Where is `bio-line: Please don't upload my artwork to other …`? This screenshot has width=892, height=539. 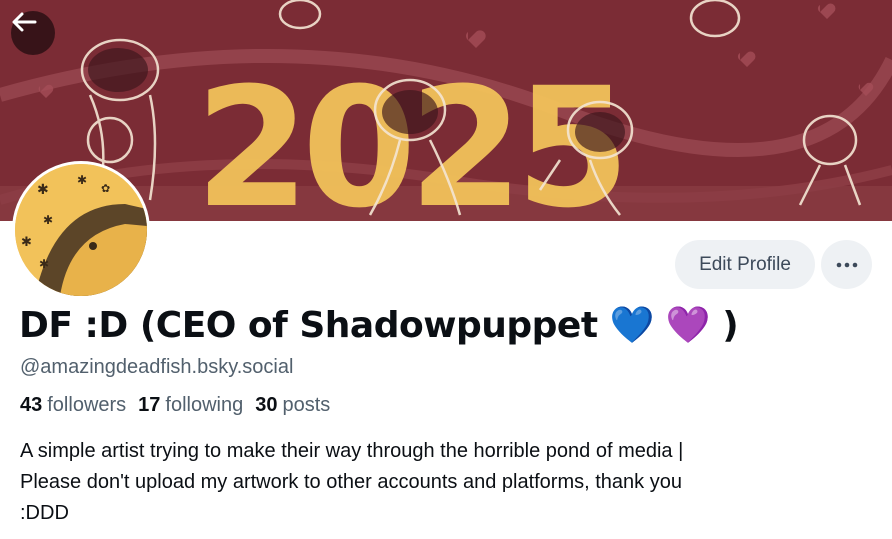 bio-line: Please don't upload my artwork to other … is located at coordinates (351, 482).